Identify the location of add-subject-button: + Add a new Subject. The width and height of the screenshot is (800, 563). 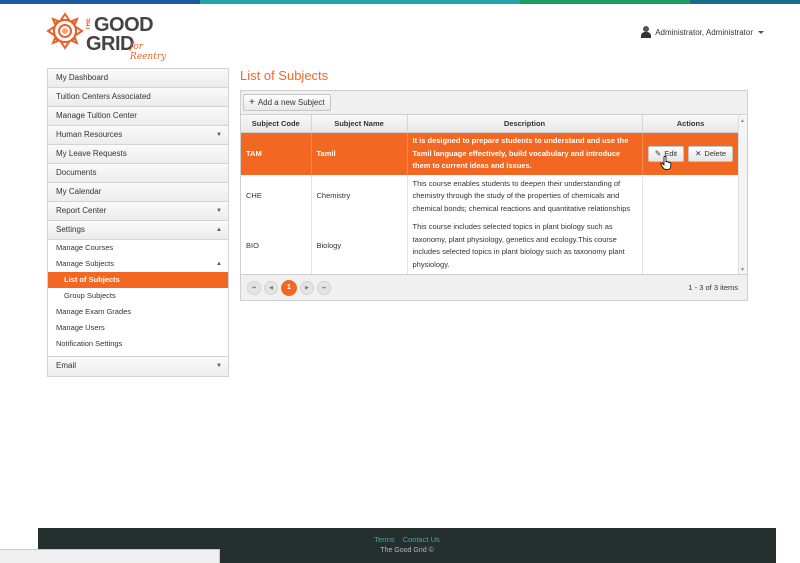
(287, 102).